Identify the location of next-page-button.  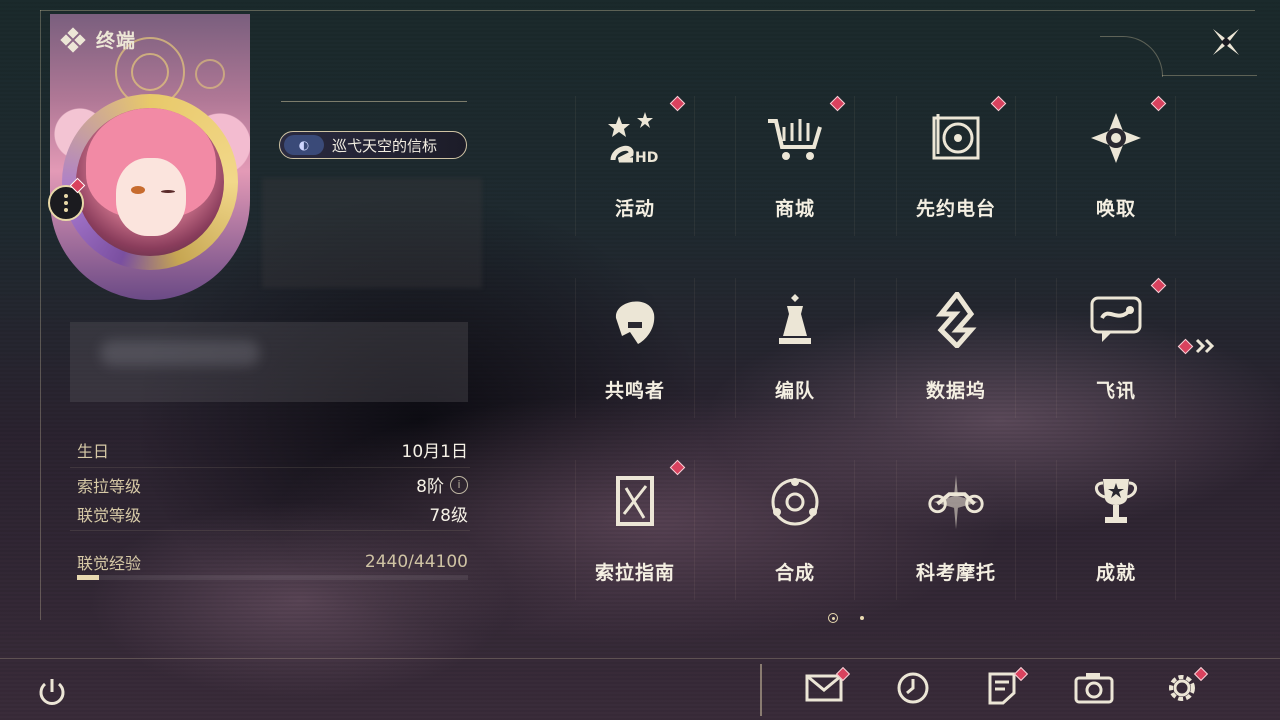
(1197, 346).